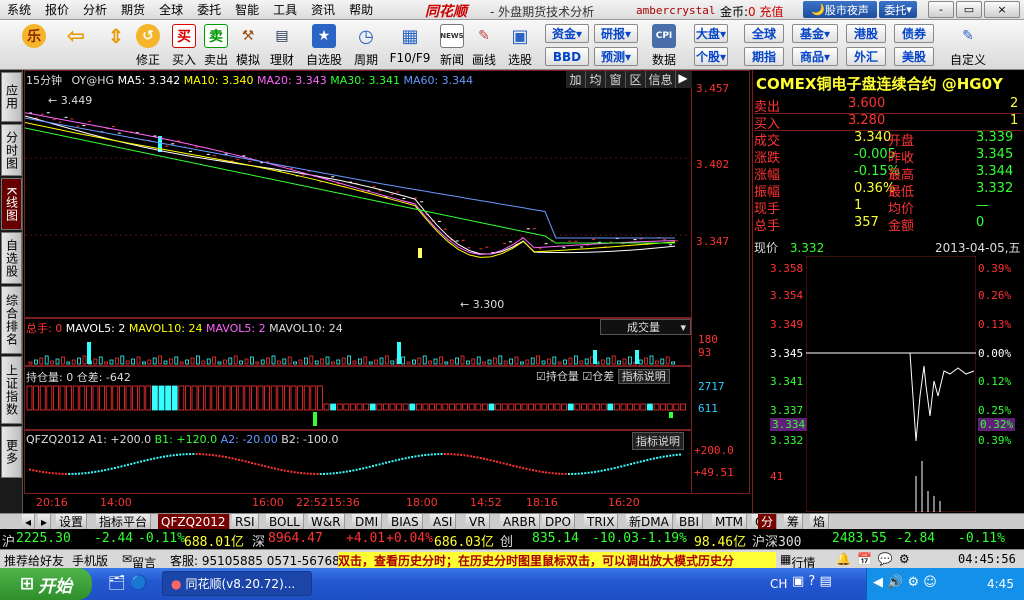  What do you see at coordinates (1002, 9) in the screenshot?
I see `close-button: ×` at bounding box center [1002, 9].